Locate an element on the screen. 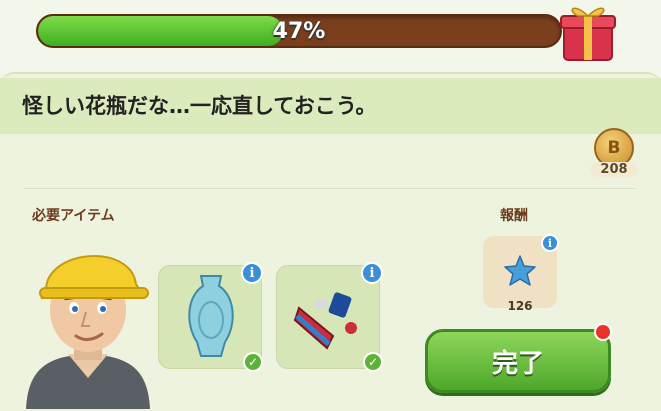 The width and height of the screenshot is (661, 411). blue-star-icon is located at coordinates (520, 270).